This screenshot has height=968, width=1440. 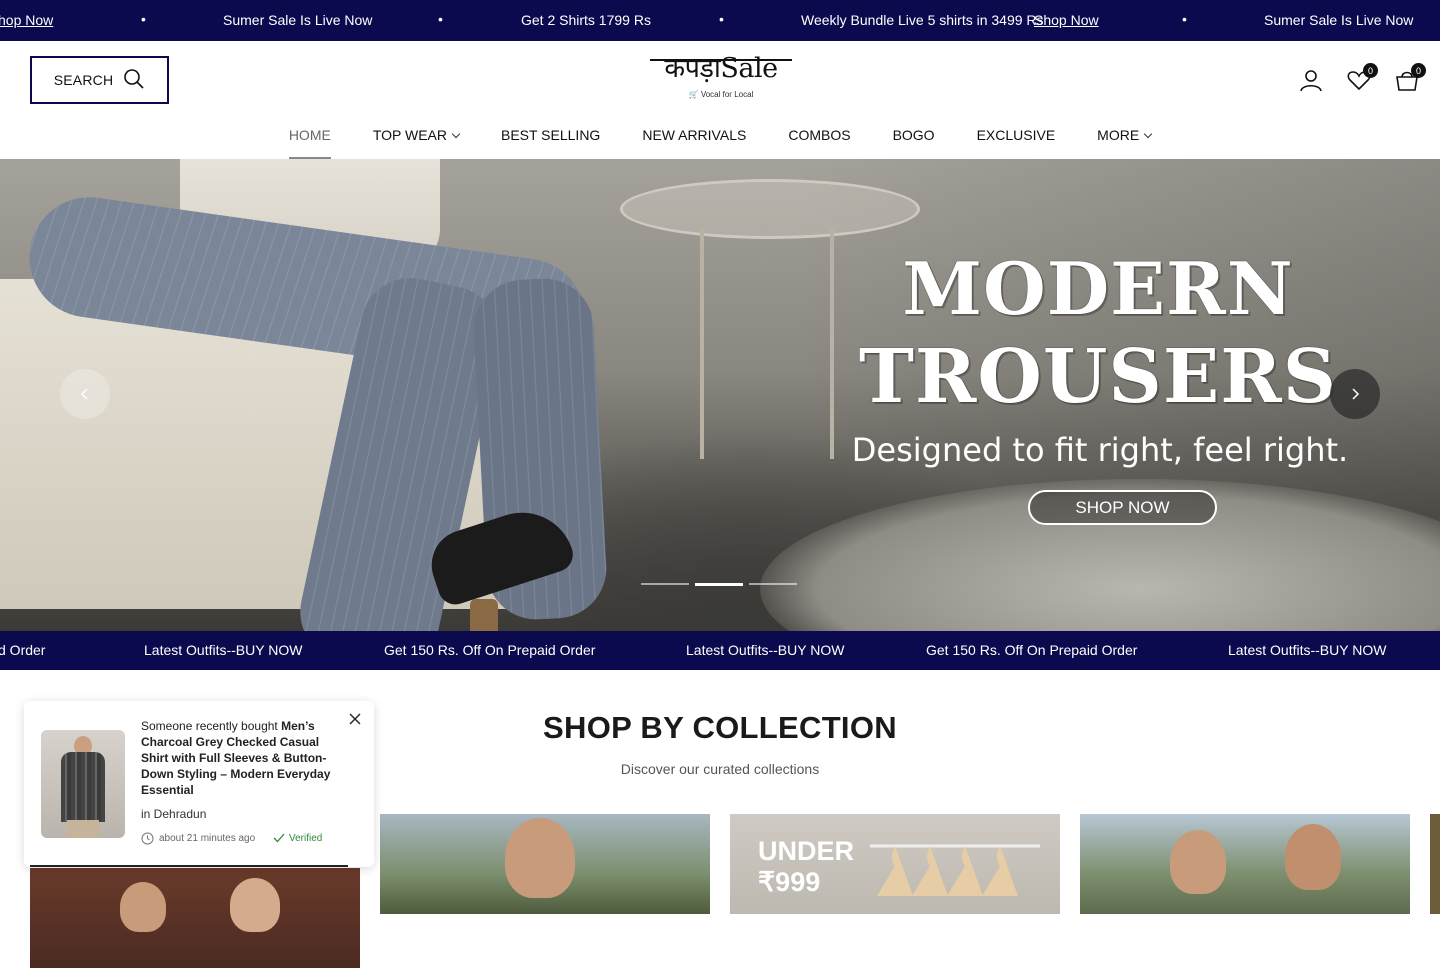 I want to click on promo-text: d Order, so click(x=23, y=650).